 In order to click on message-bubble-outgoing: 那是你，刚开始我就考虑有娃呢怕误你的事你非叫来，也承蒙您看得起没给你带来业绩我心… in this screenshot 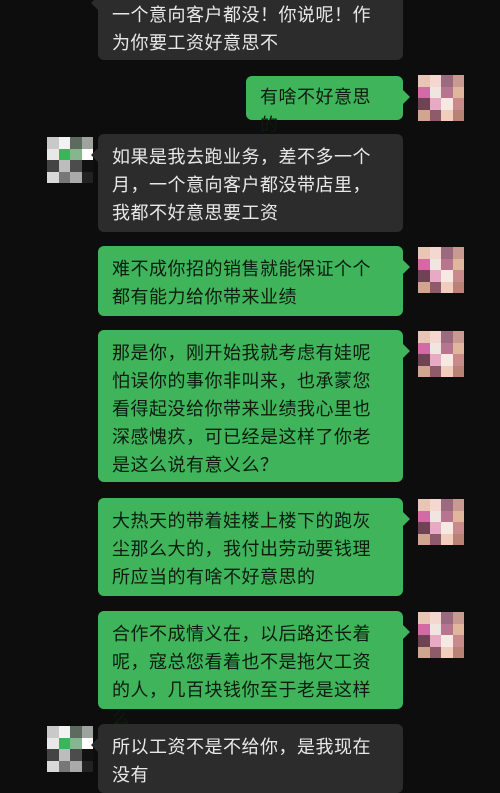, I will do `click(254, 406)`.